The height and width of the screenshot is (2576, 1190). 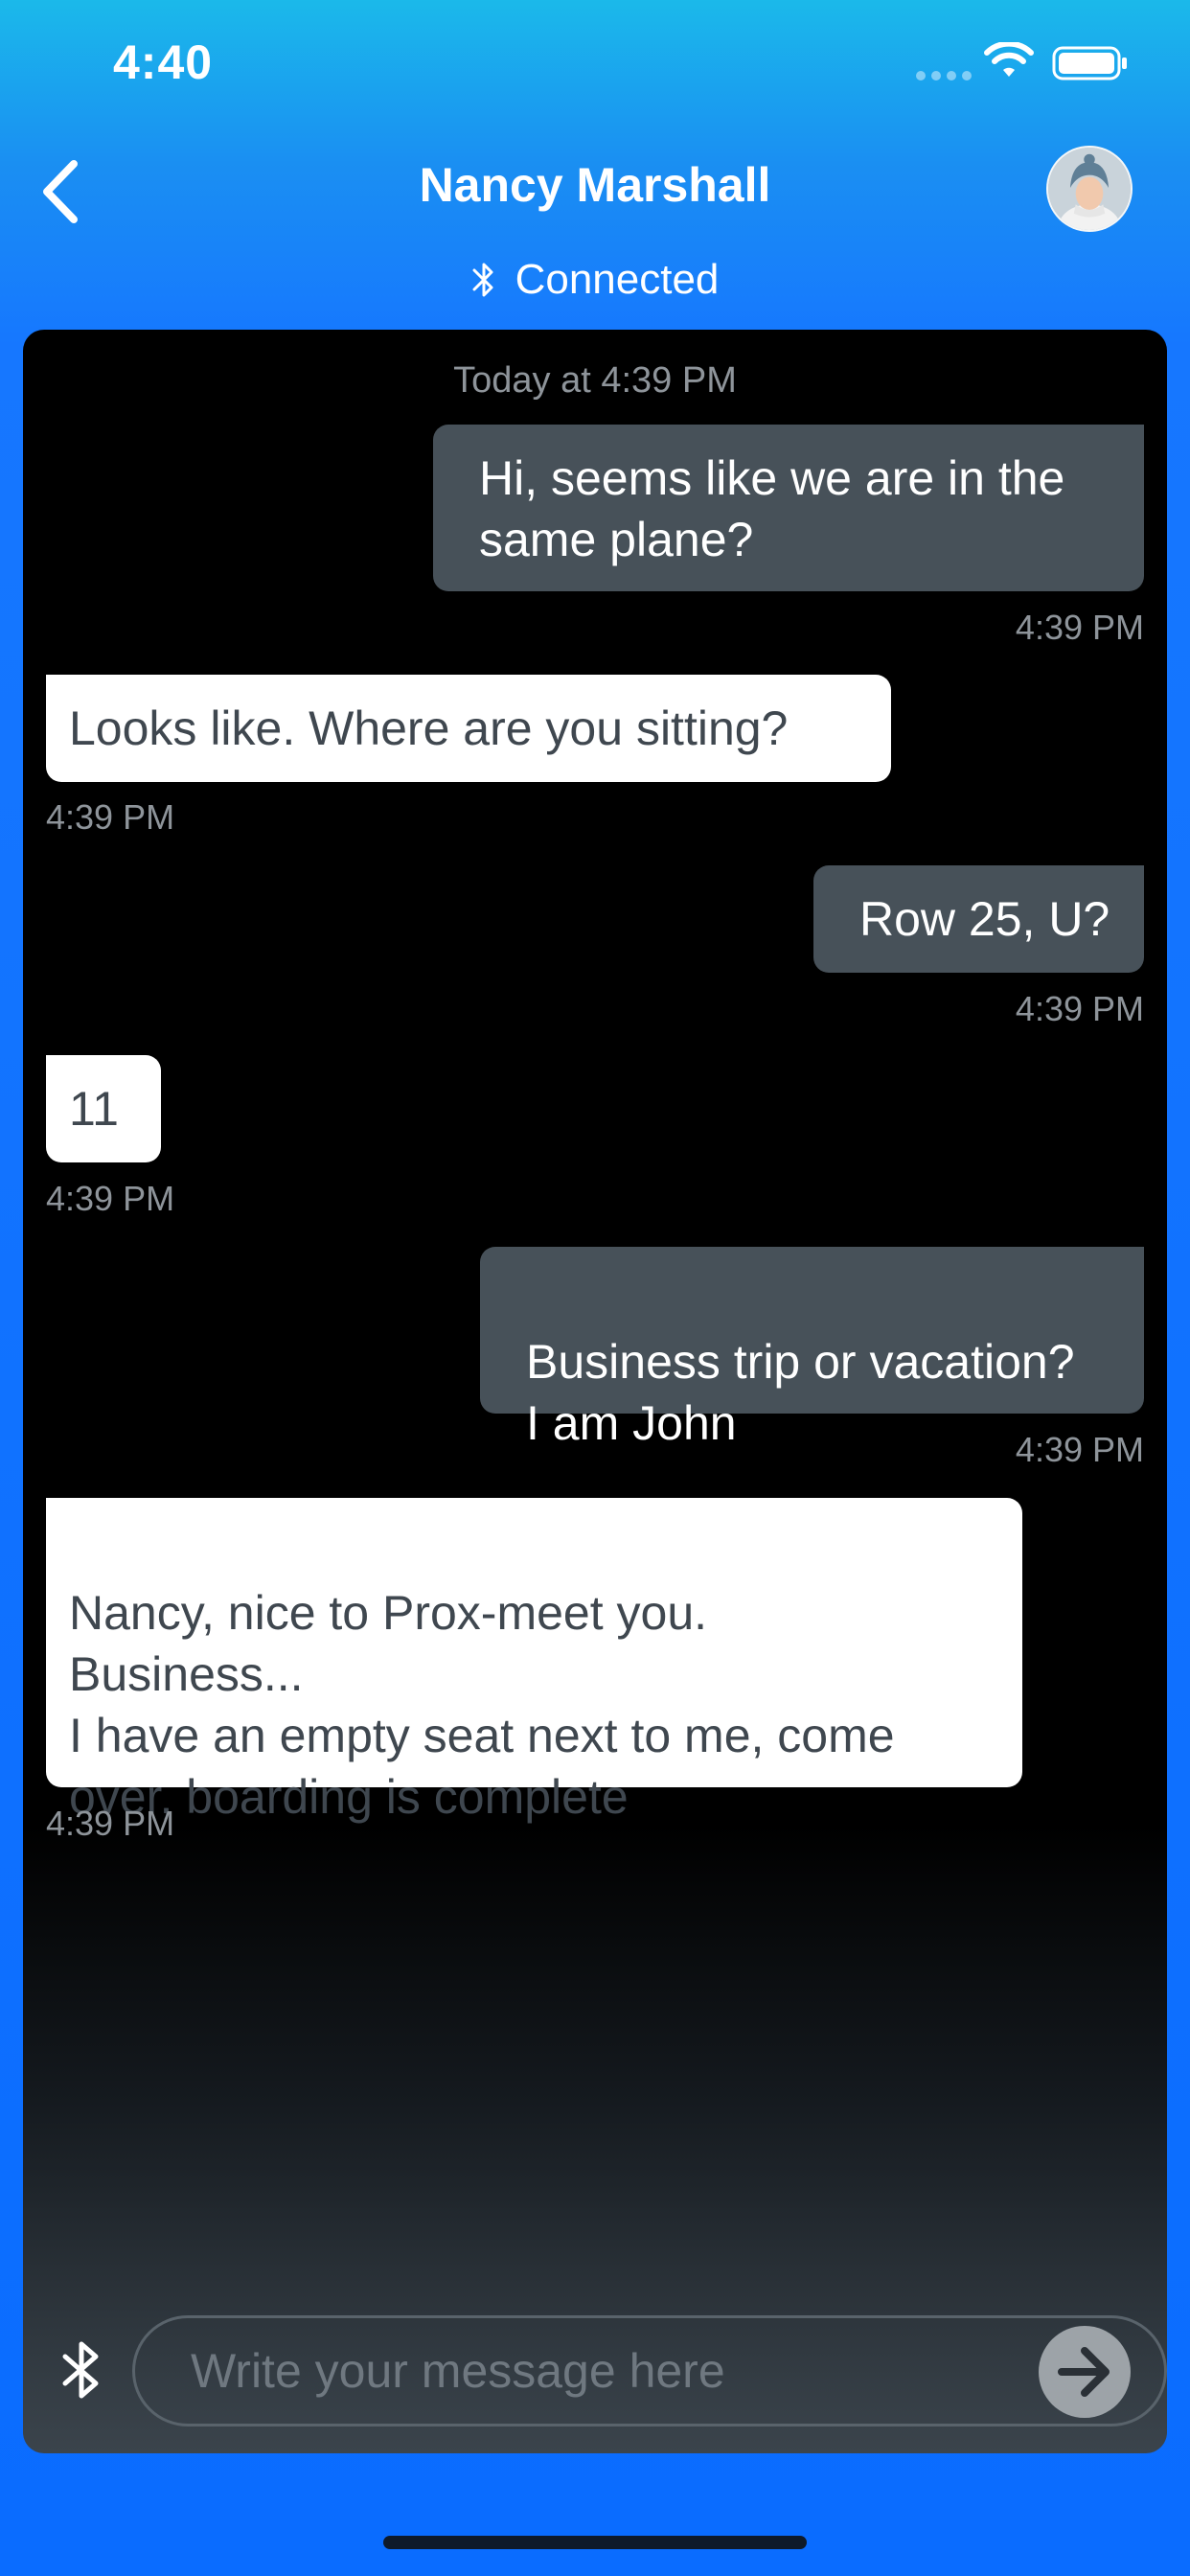 I want to click on message-text: Looks like. Where are you sitting?, so click(x=429, y=728).